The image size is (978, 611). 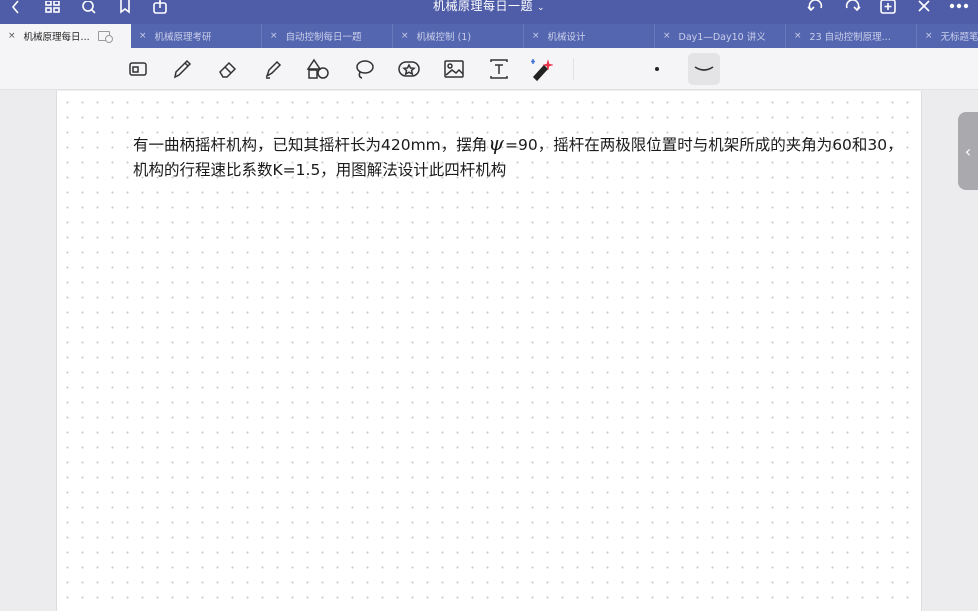 I want to click on tab: × 自动控制每日一题, so click(x=327, y=36).